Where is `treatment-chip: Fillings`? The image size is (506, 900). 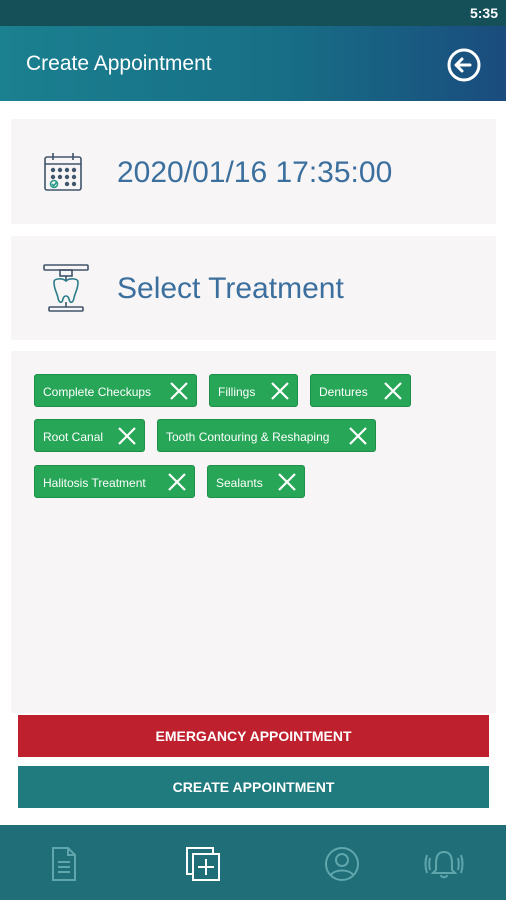 treatment-chip: Fillings is located at coordinates (253, 390).